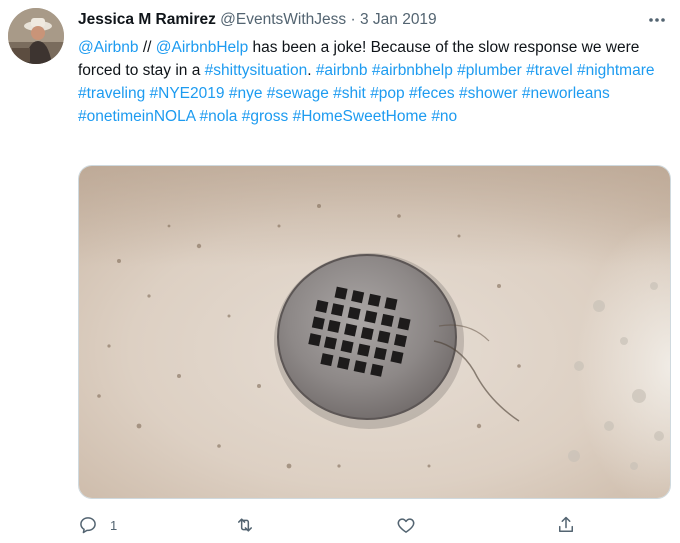 This screenshot has height=543, width=680. Describe the element at coordinates (283, 19) in the screenshot. I see `author-handle: @EventsWithJess` at that location.